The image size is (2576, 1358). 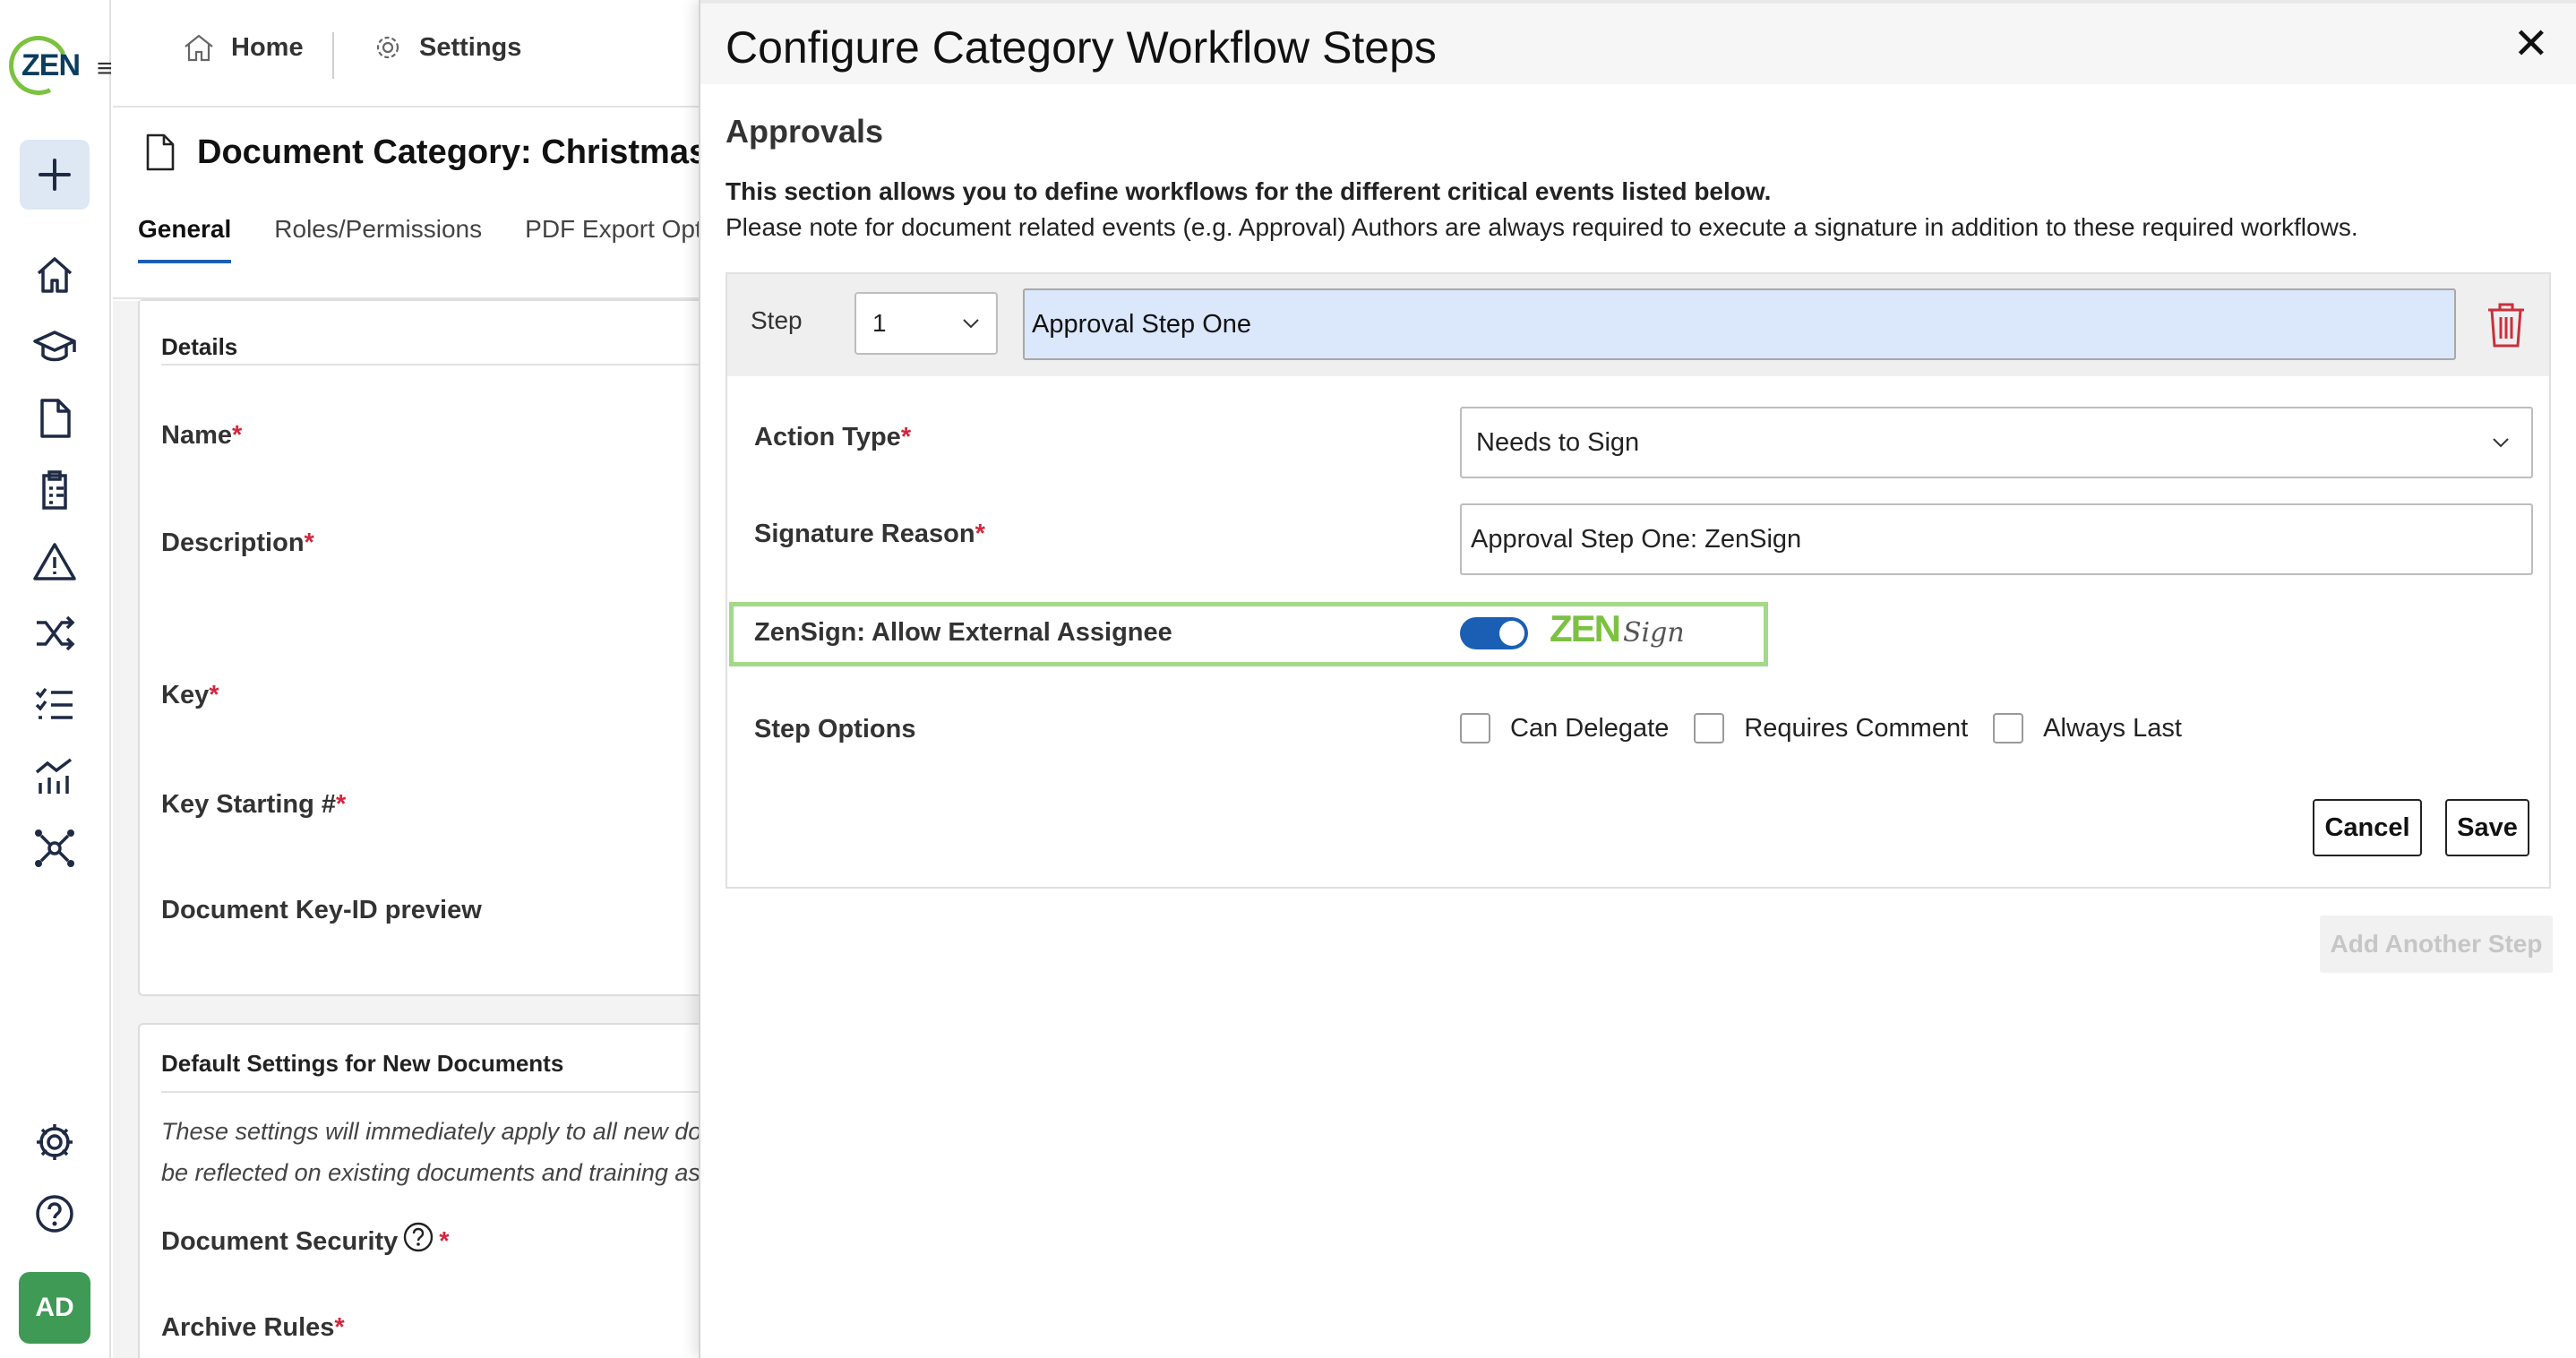 What do you see at coordinates (1511, 634) in the screenshot?
I see `toggle-knob` at bounding box center [1511, 634].